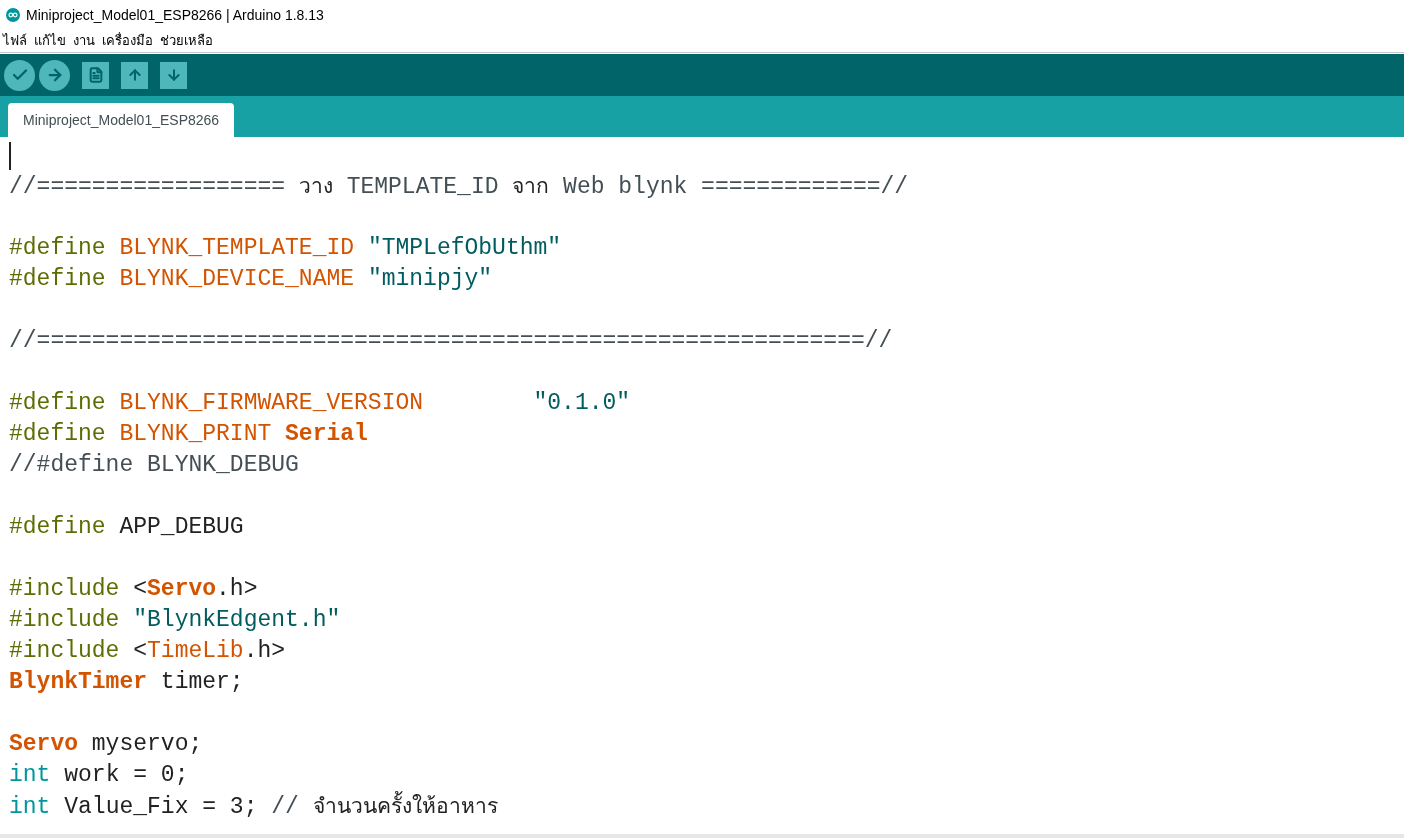  Describe the element at coordinates (84, 41) in the screenshot. I see `menu-item: งาน` at that location.